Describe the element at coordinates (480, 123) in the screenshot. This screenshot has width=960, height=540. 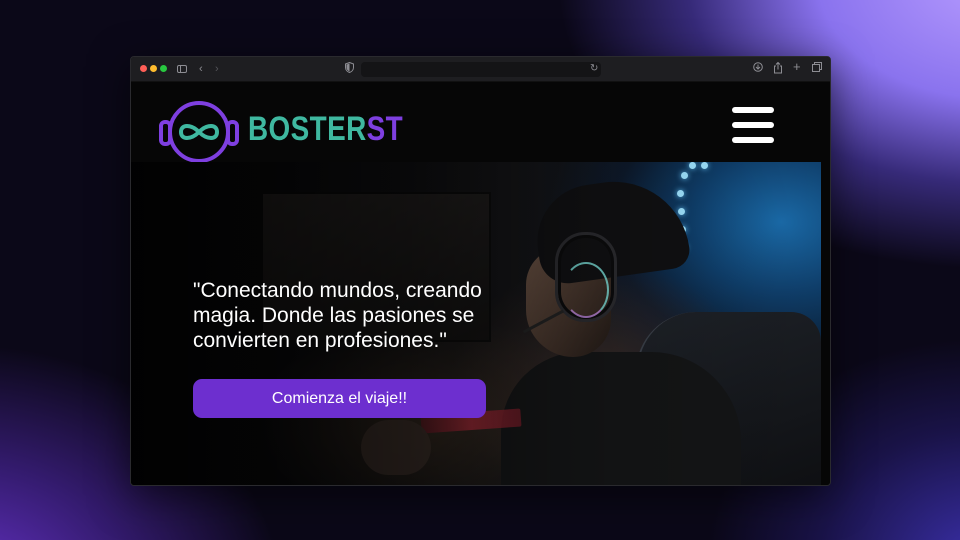
I see `site-header: BOSTERST` at that location.